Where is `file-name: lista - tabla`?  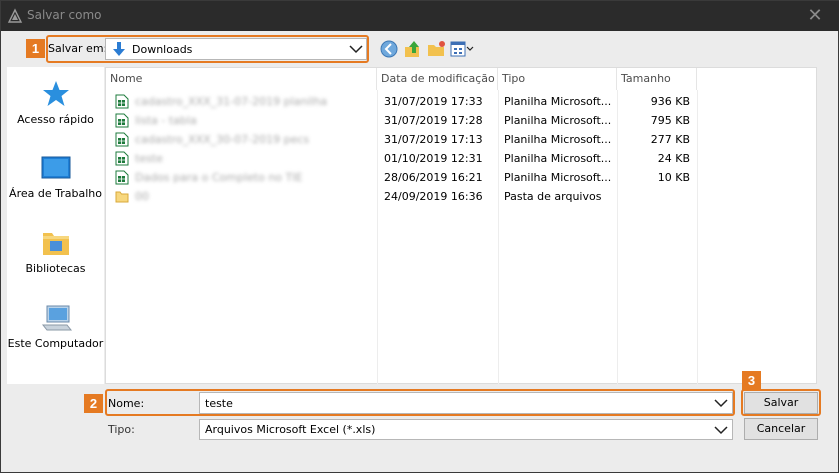 file-name: lista - tabla is located at coordinates (166, 120).